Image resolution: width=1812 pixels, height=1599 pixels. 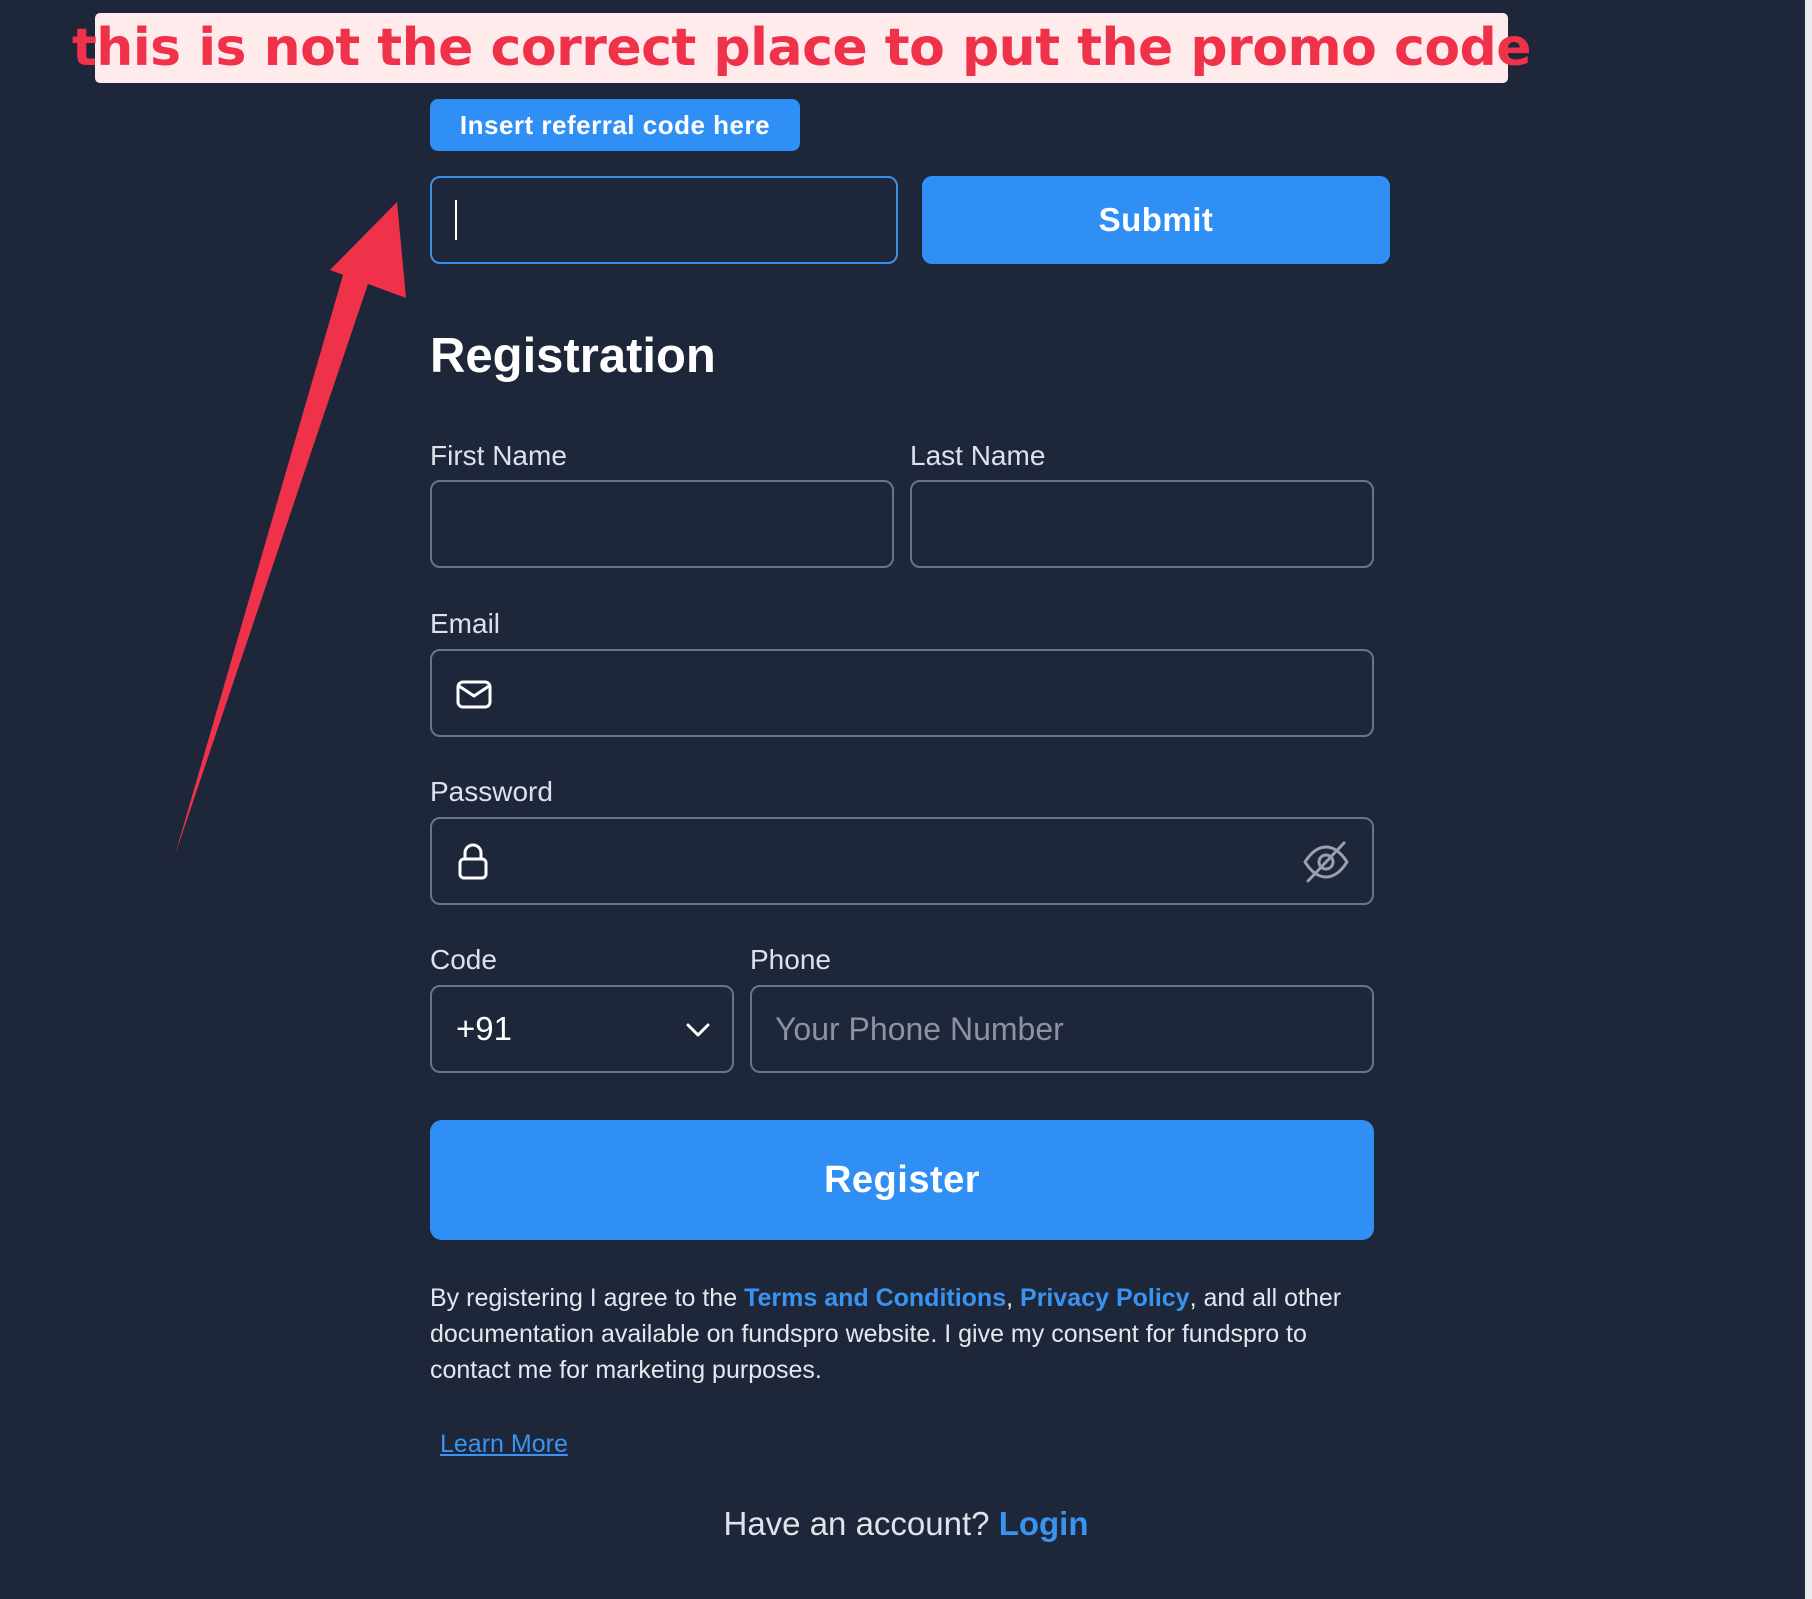 I want to click on consent-prefix: By registering I agree to the, so click(x=587, y=1298).